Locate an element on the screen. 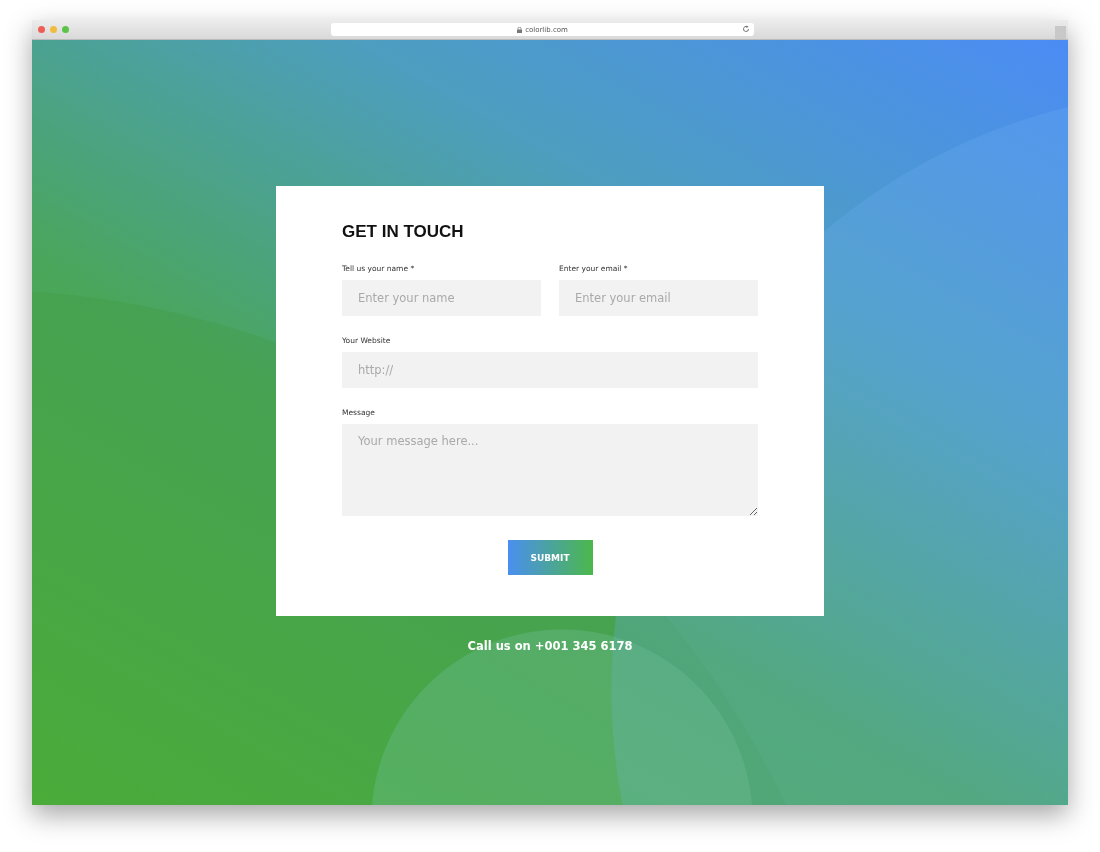  minimize-icon is located at coordinates (53, 29).